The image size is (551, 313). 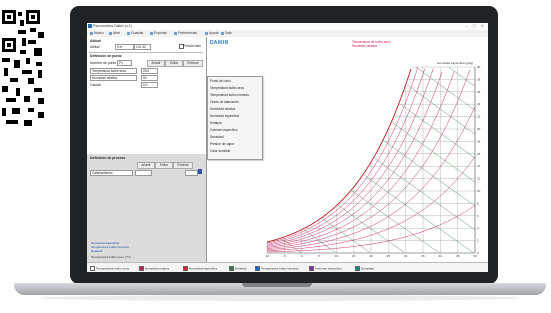 I want to click on toolbar-open-button: Abrir, so click(x=114, y=33).